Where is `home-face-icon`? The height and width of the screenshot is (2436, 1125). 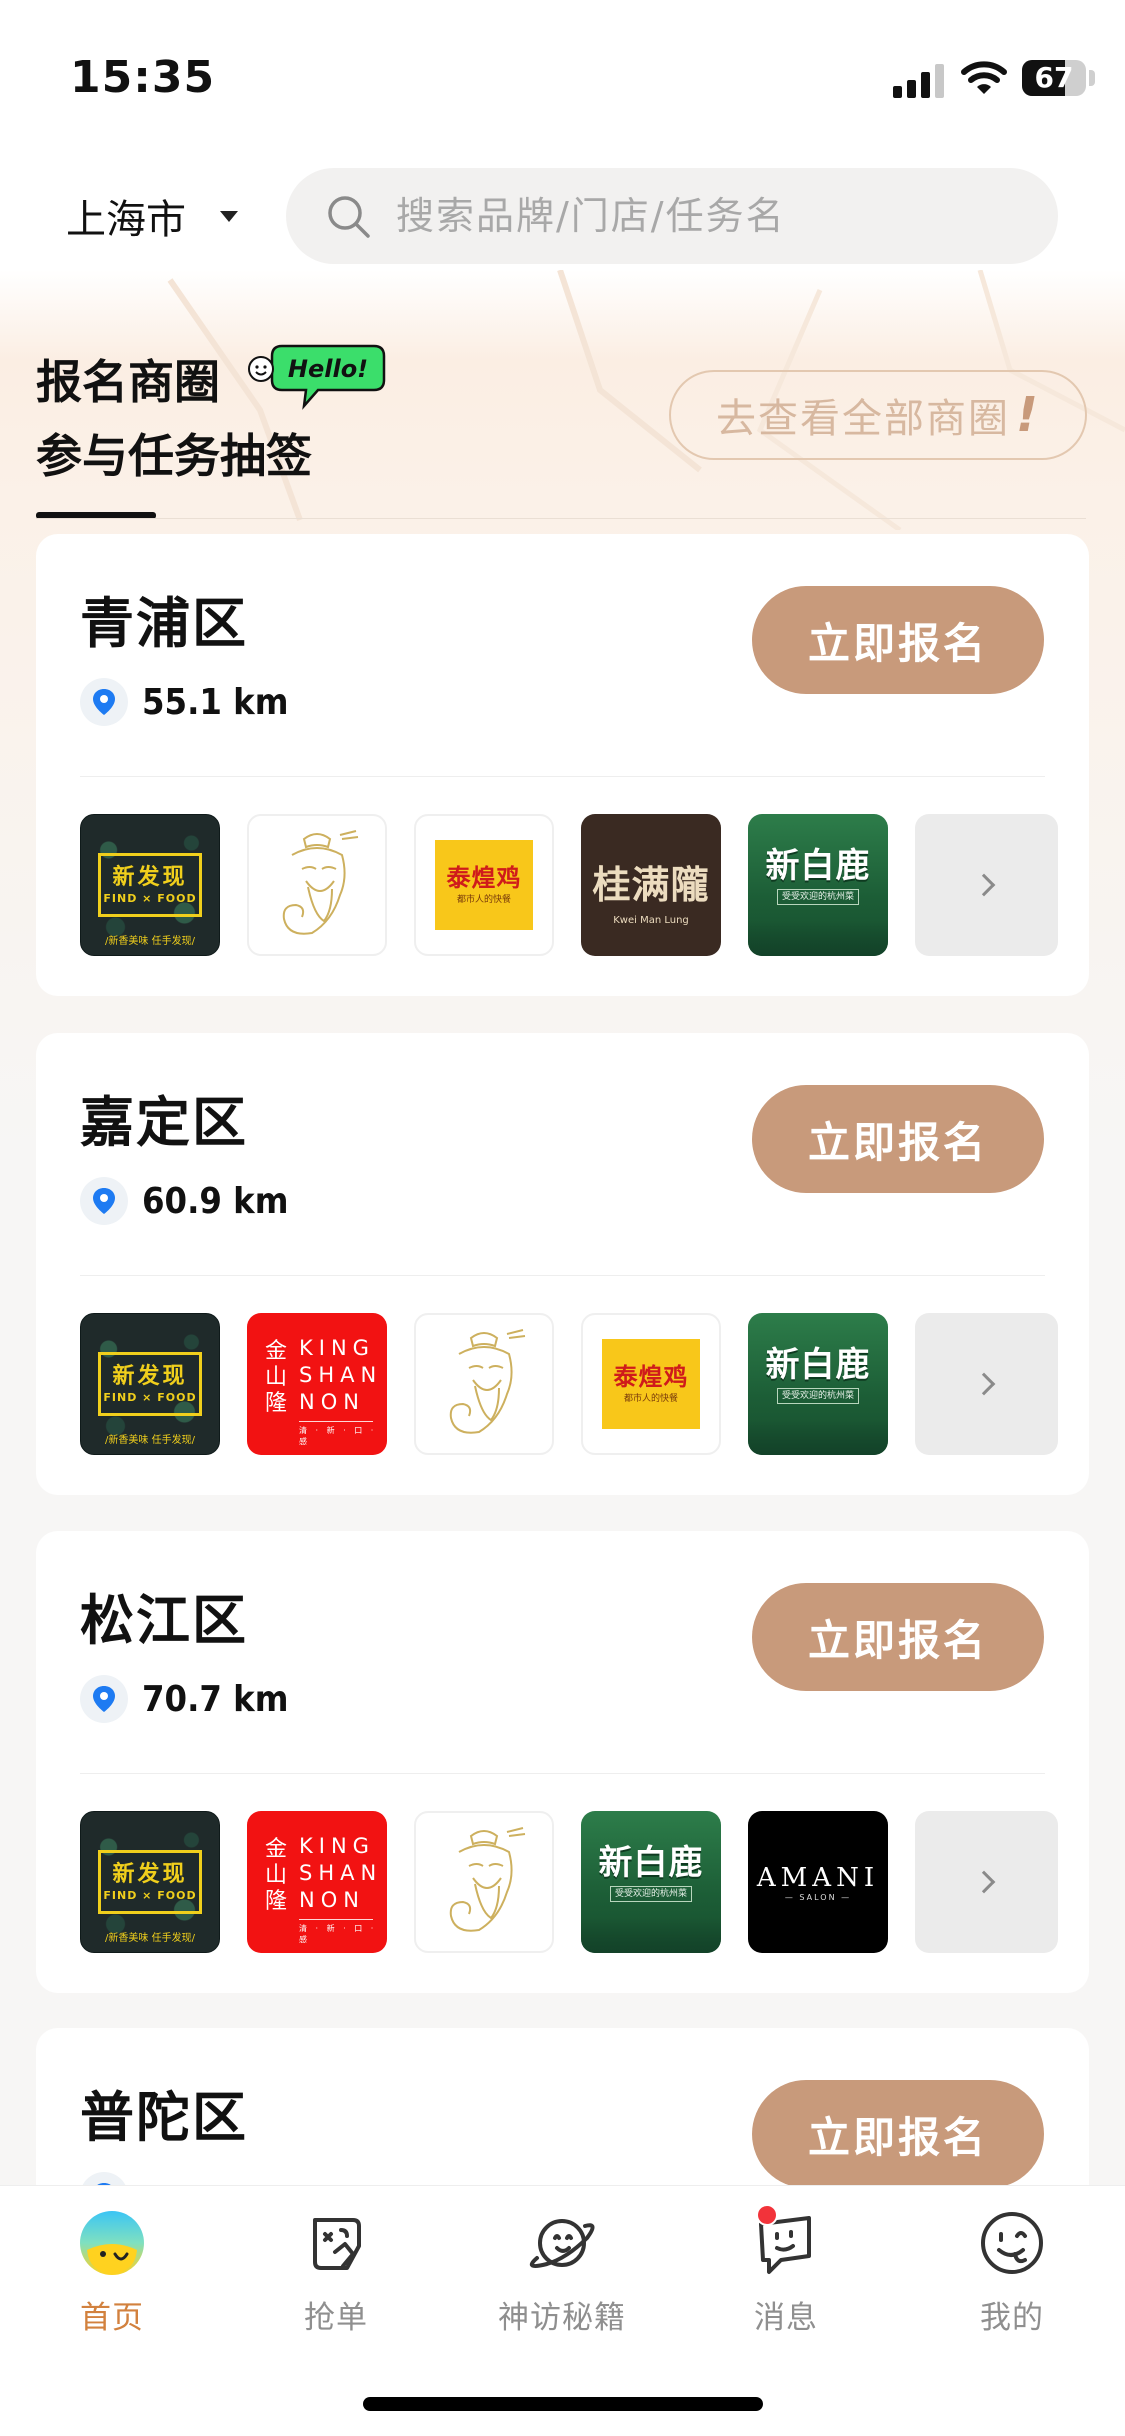
home-face-icon is located at coordinates (112, 2243).